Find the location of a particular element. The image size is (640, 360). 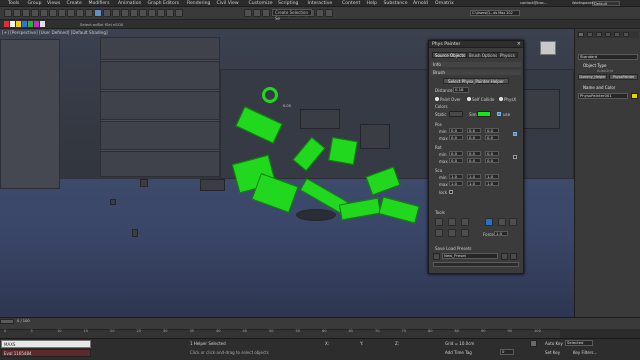

pos-max-y: 0.0 is located at coordinates (474, 137).